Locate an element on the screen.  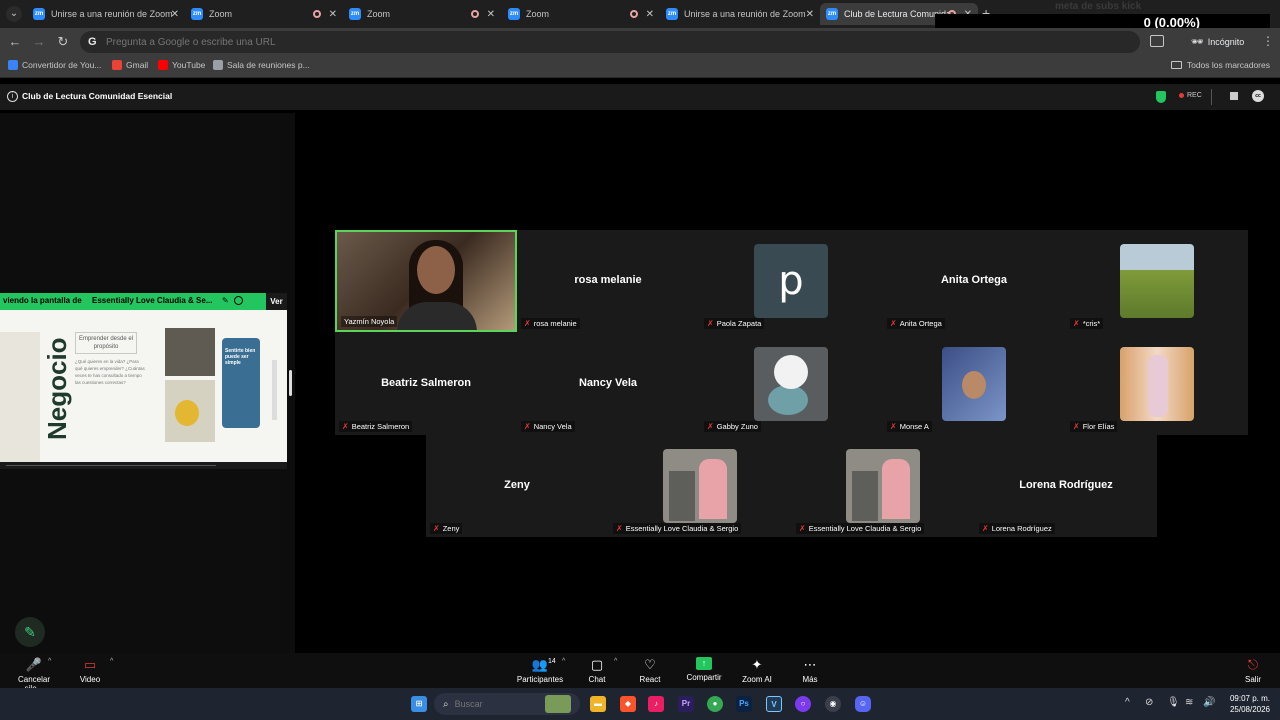
incognito-badge: 🕶 Incógnito is located at coordinates (1218, 42).